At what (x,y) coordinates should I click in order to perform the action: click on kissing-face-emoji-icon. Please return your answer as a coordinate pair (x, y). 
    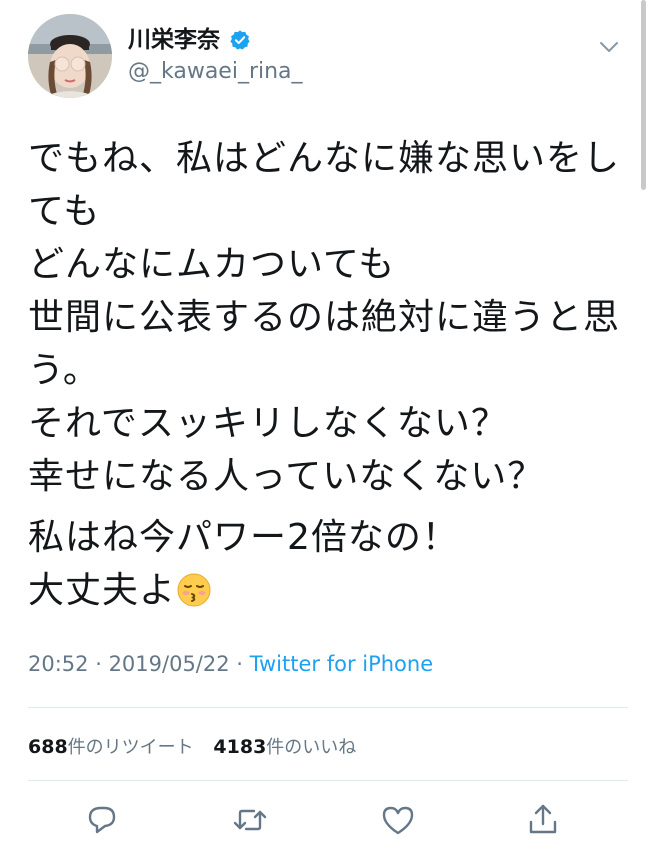
    Looking at the image, I should click on (194, 588).